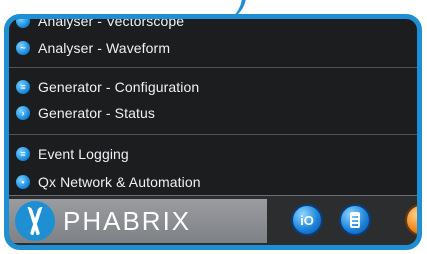 The image size is (427, 254). What do you see at coordinates (213, 154) in the screenshot?
I see `menu-item-event-logging: ≡ Event Logging` at bounding box center [213, 154].